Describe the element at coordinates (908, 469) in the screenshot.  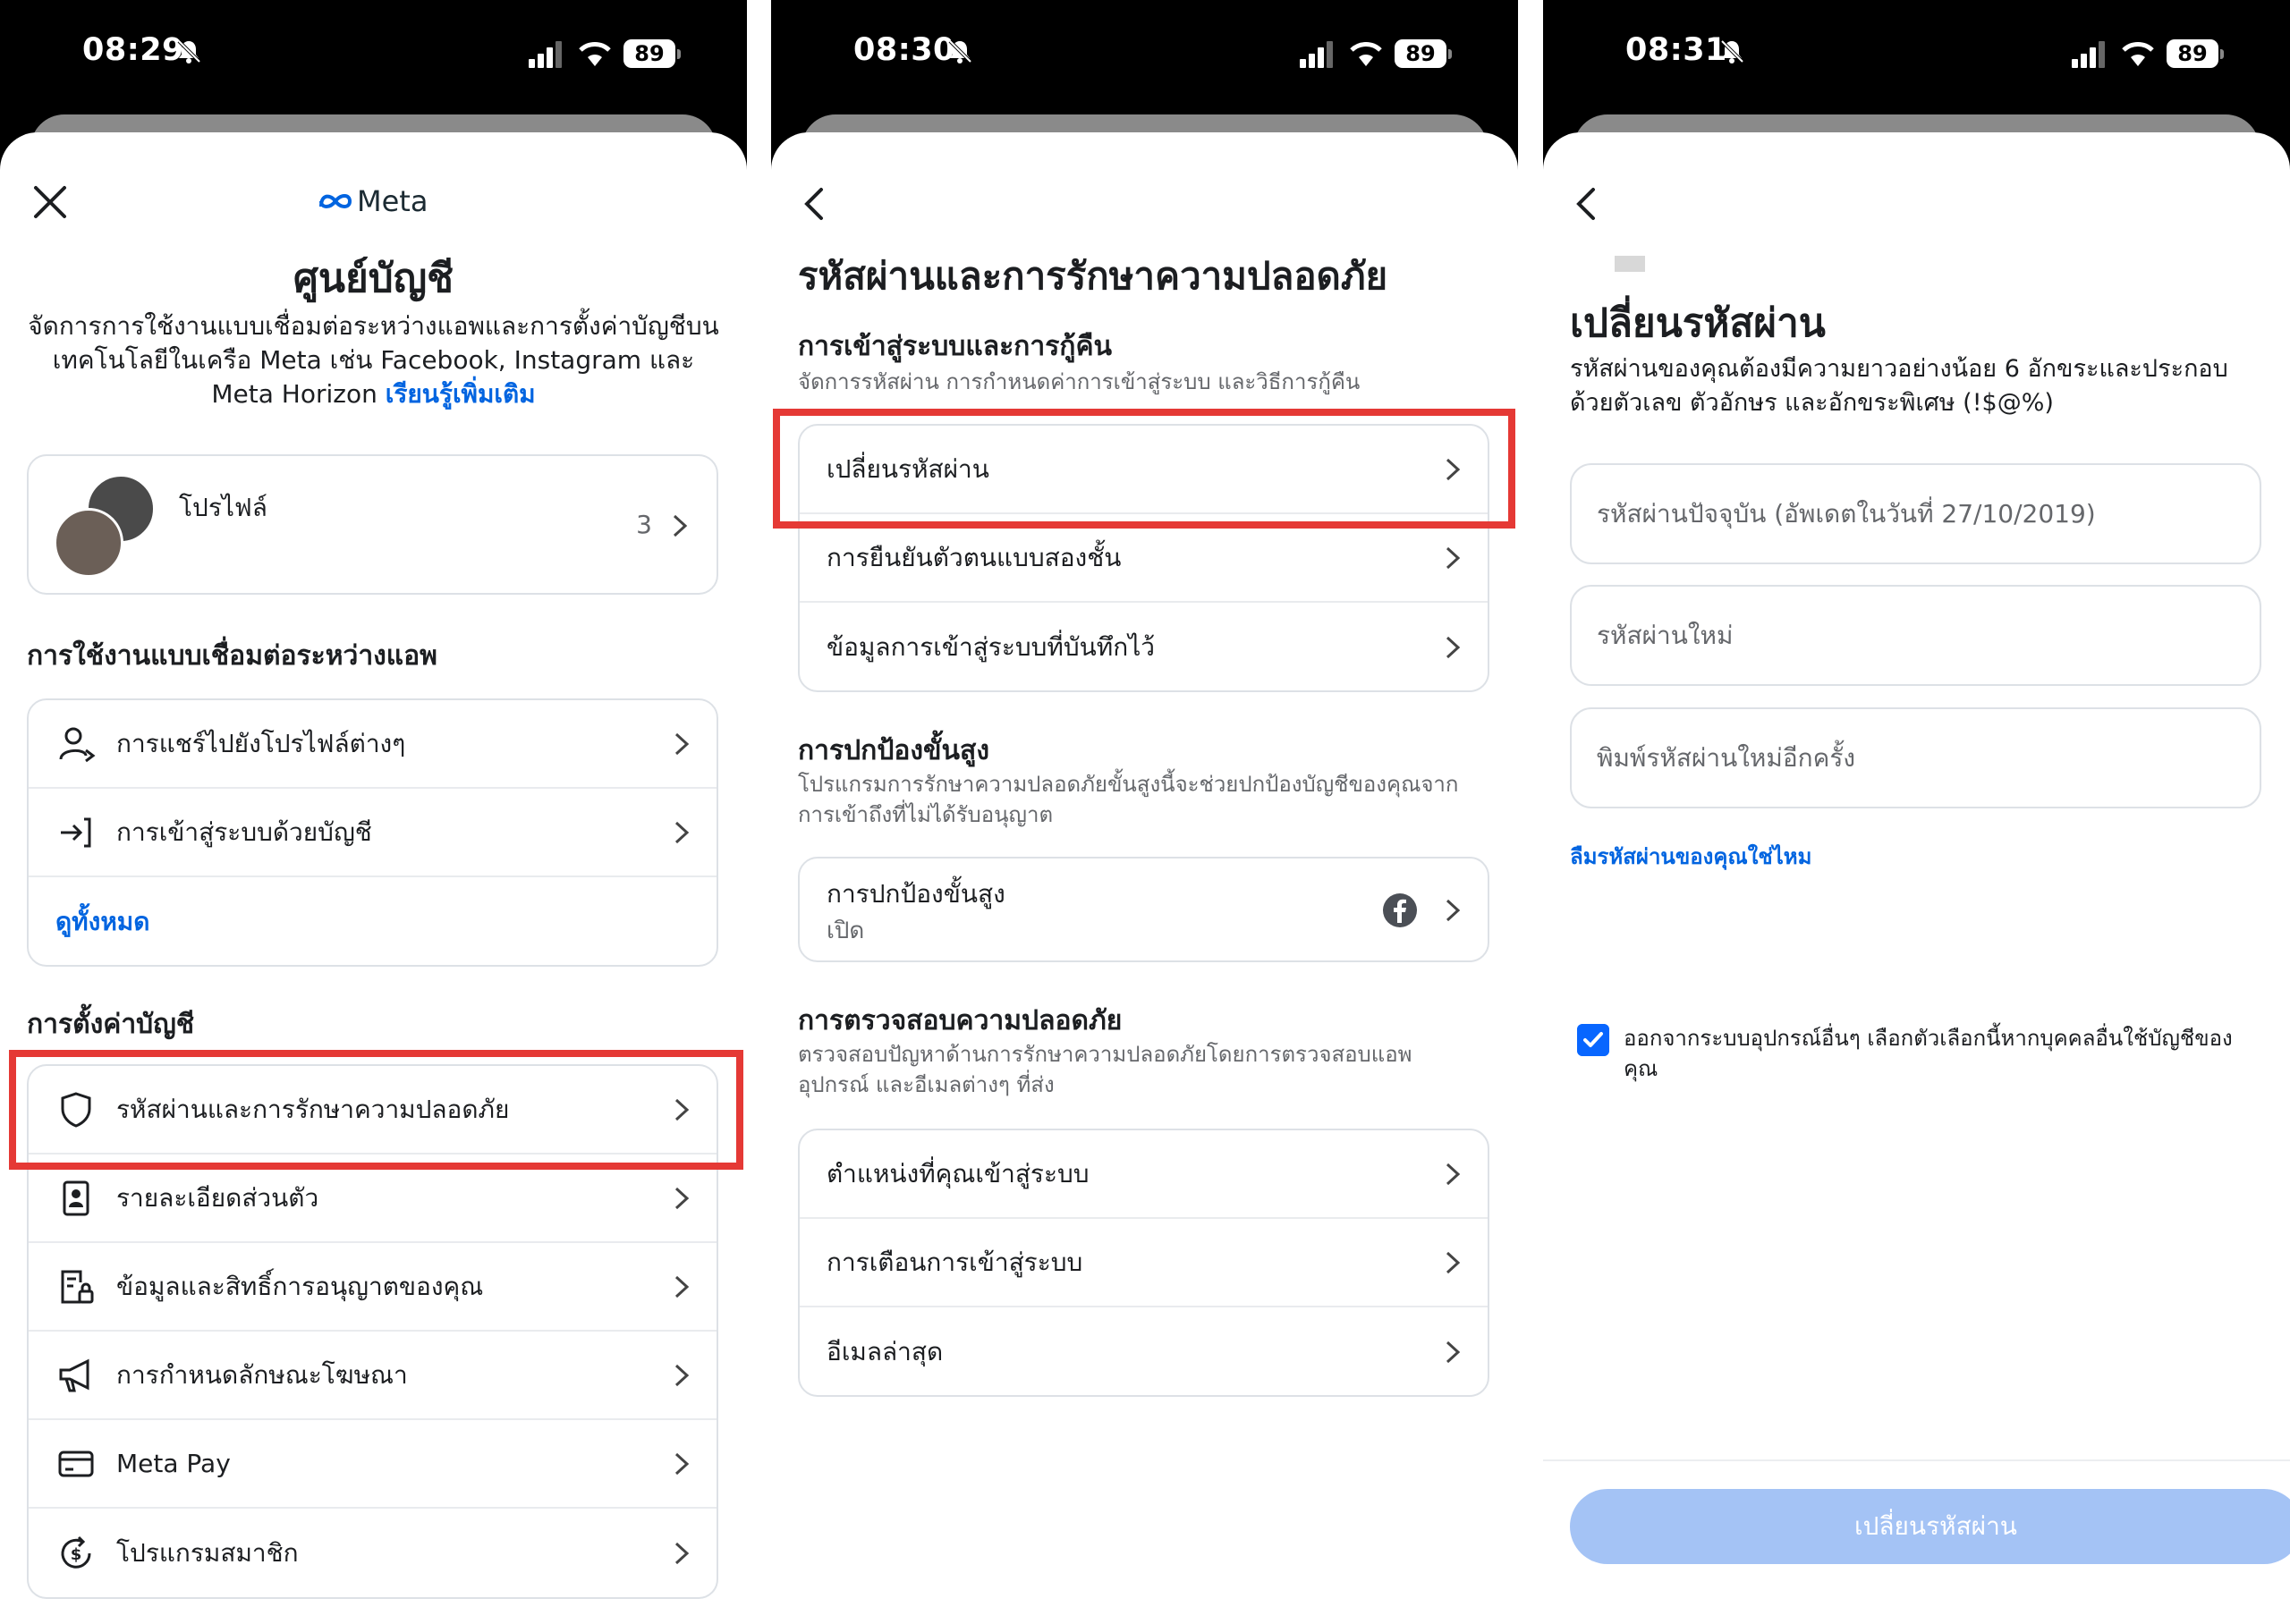
I see `login-item-label: เปลี่ยนรหัสผ่าน` at that location.